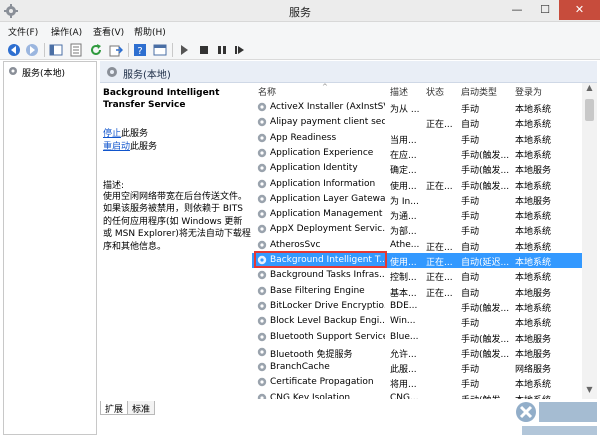 The image size is (600, 439). What do you see at coordinates (417, 352) in the screenshot?
I see `service-row: Bluetooth 免提服务 允许... 手动(触发... 本地服务` at bounding box center [417, 352].